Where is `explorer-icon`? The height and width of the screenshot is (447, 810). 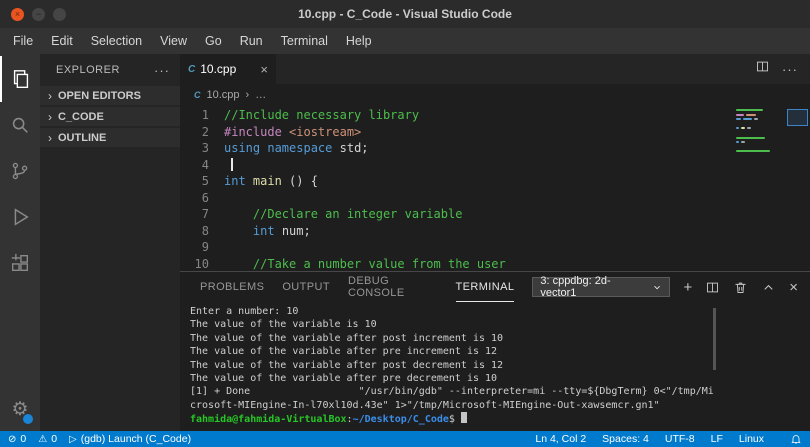
explorer-icon is located at coordinates (20, 79).